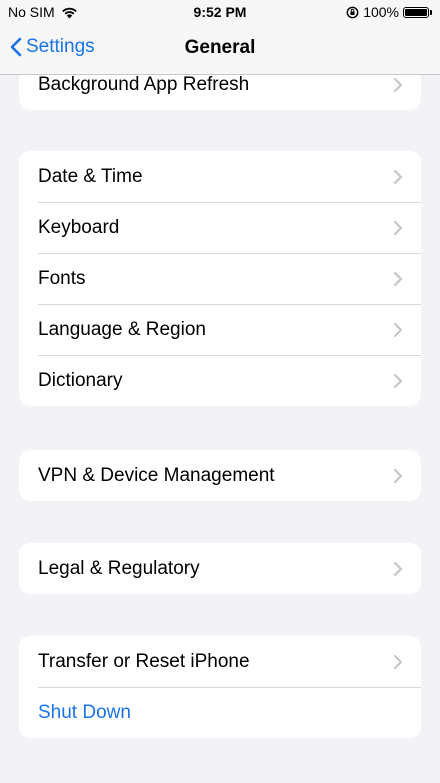  I want to click on settings-group-vpn: VPN & Device Management, so click(220, 475).